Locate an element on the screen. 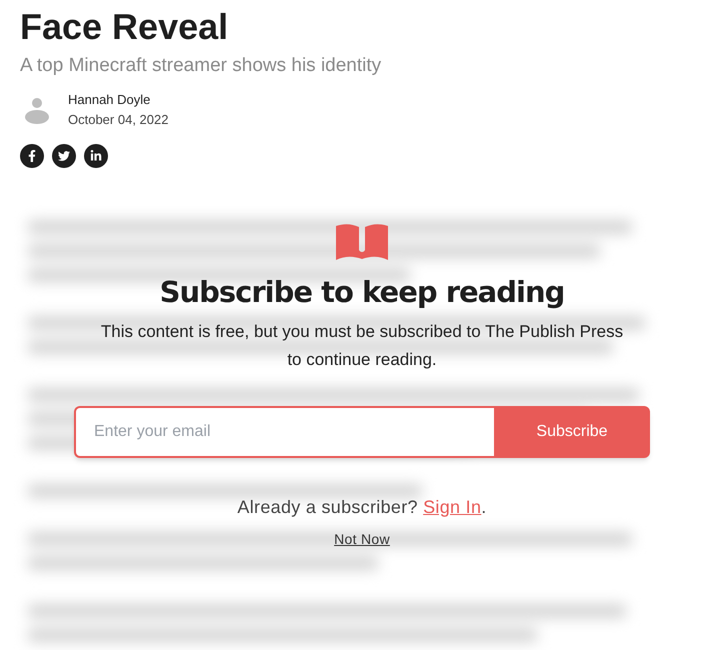  article-subtitle: A top Minecraft streamer shows his identity is located at coordinates (201, 66).